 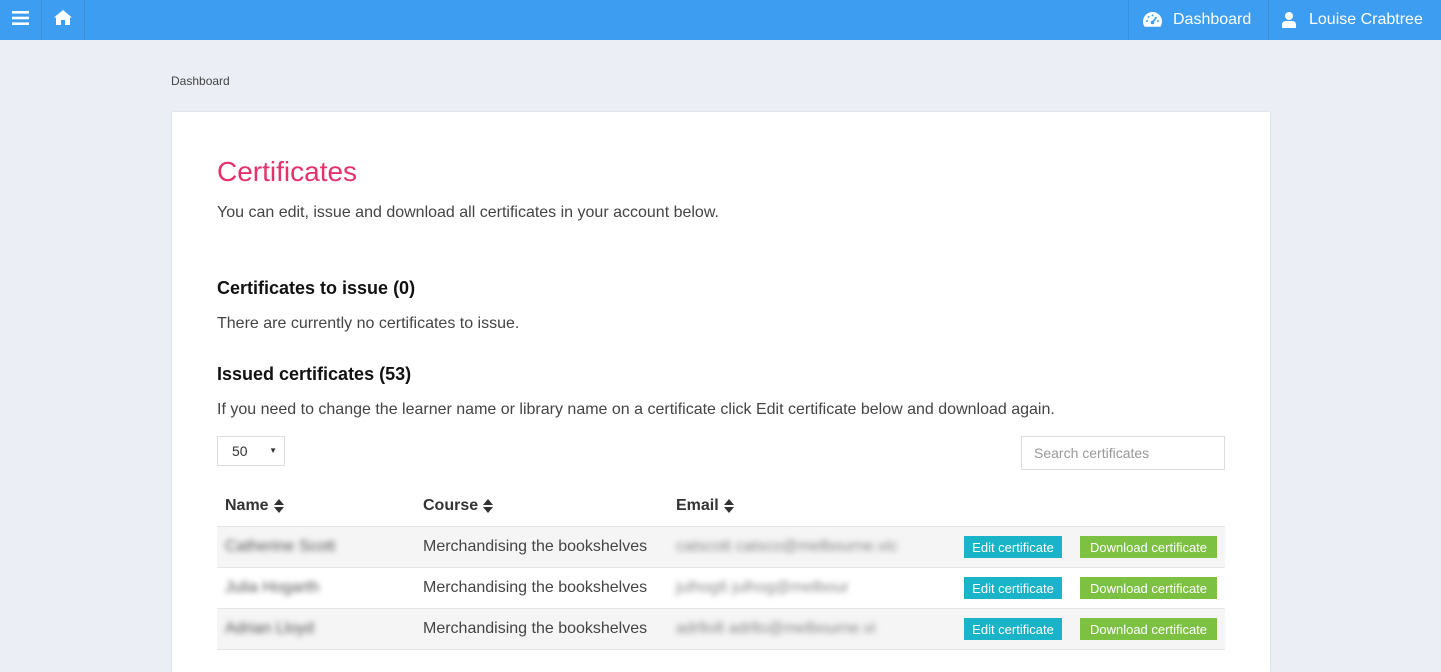 What do you see at coordinates (273, 450) in the screenshot?
I see `dropdown-caret-icon: ▼` at bounding box center [273, 450].